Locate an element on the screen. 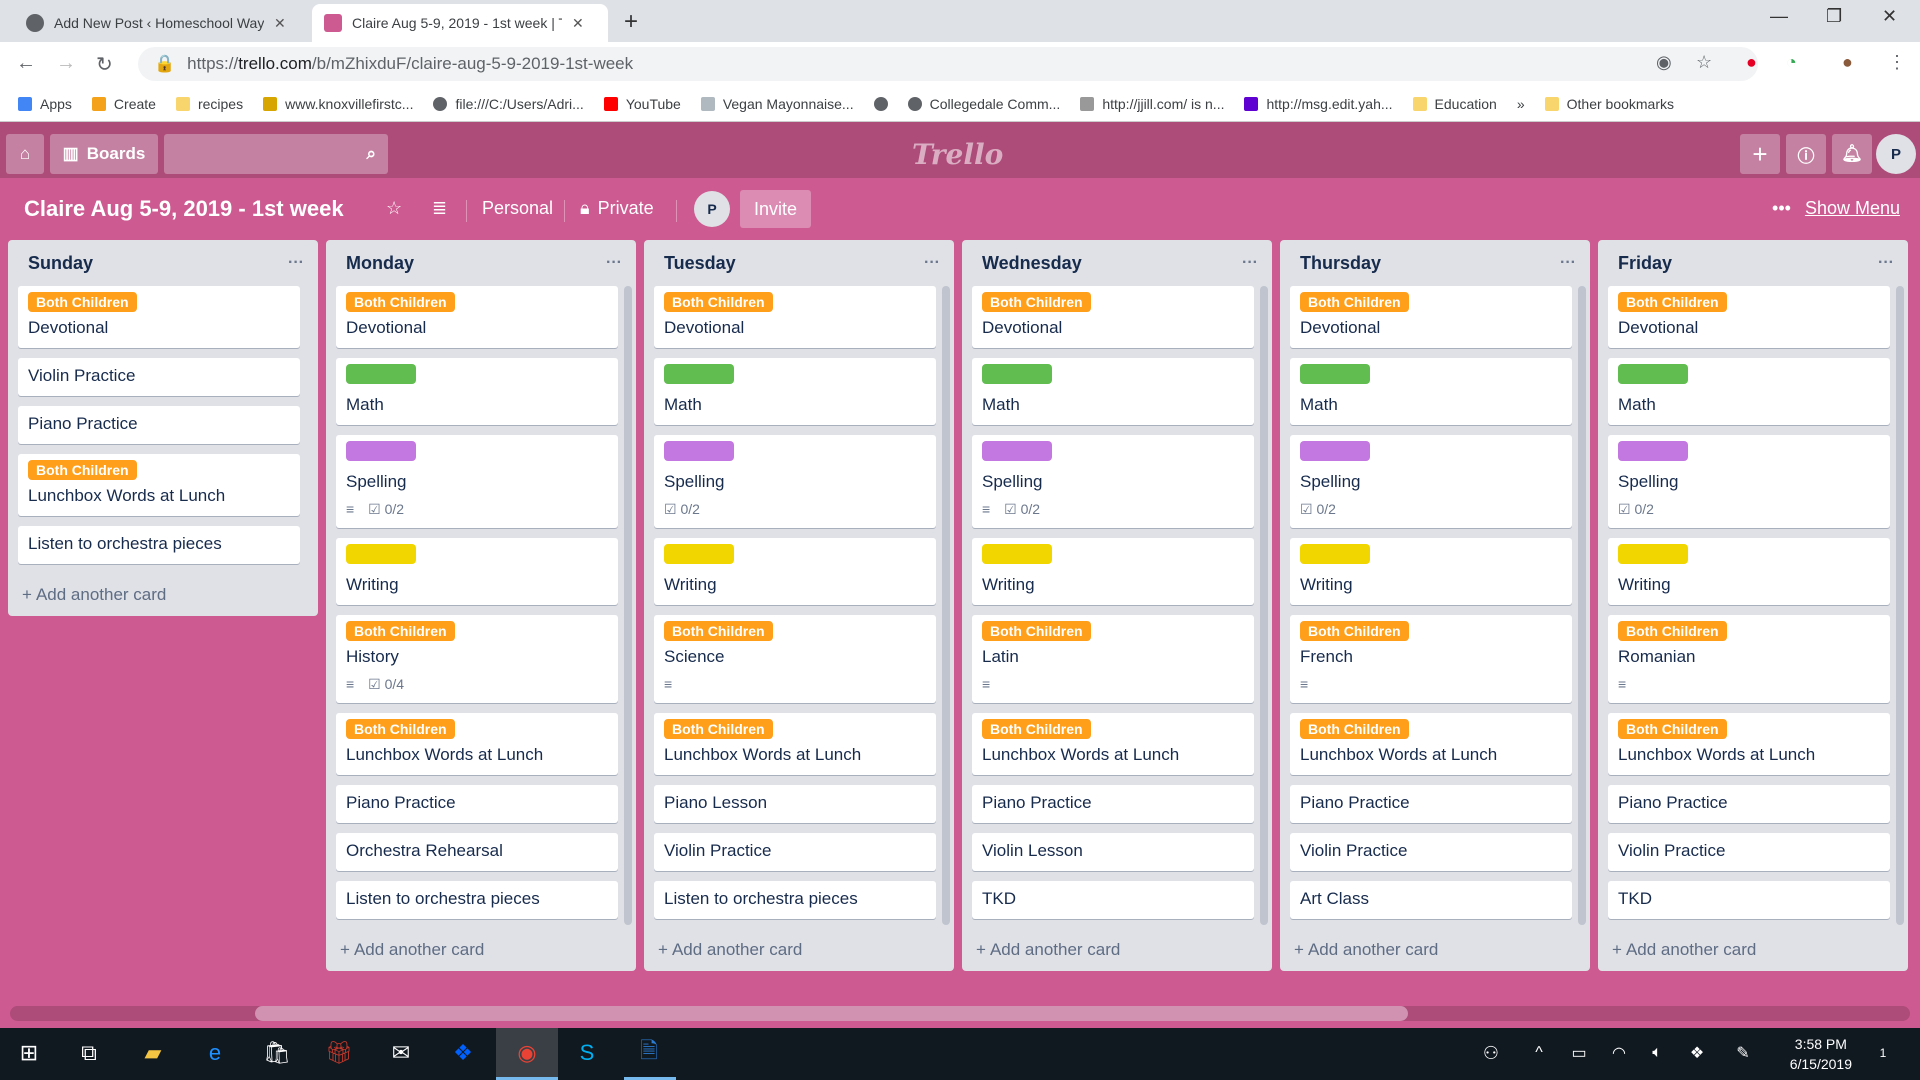 This screenshot has height=1080, width=1920. more-bookmarks-button: » is located at coordinates (1521, 104).